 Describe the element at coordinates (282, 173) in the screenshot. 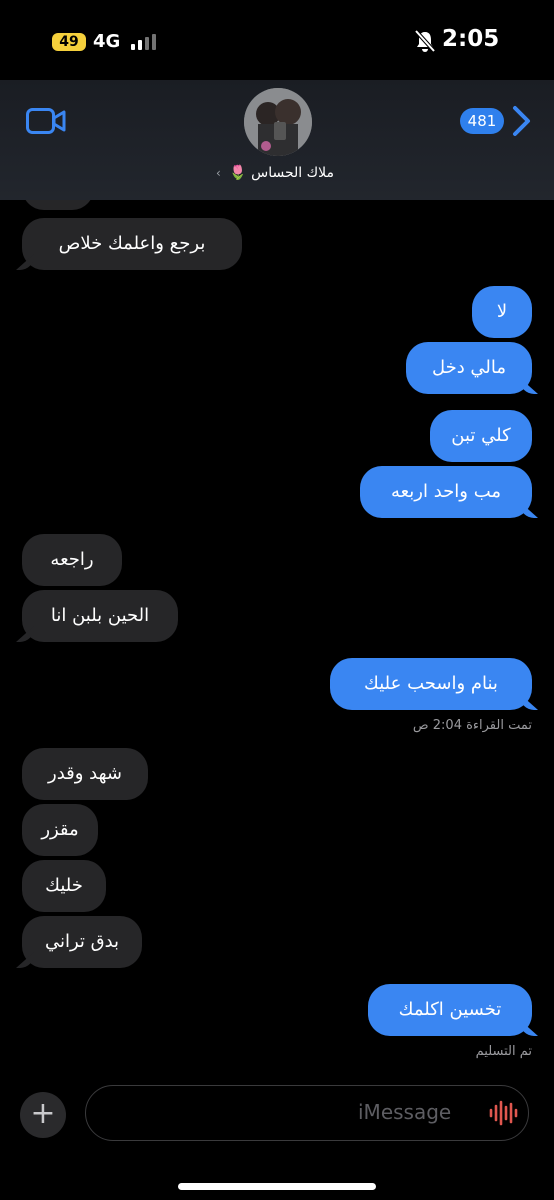

I see `contact-name-label: ملاك الحساس 🌷` at that location.